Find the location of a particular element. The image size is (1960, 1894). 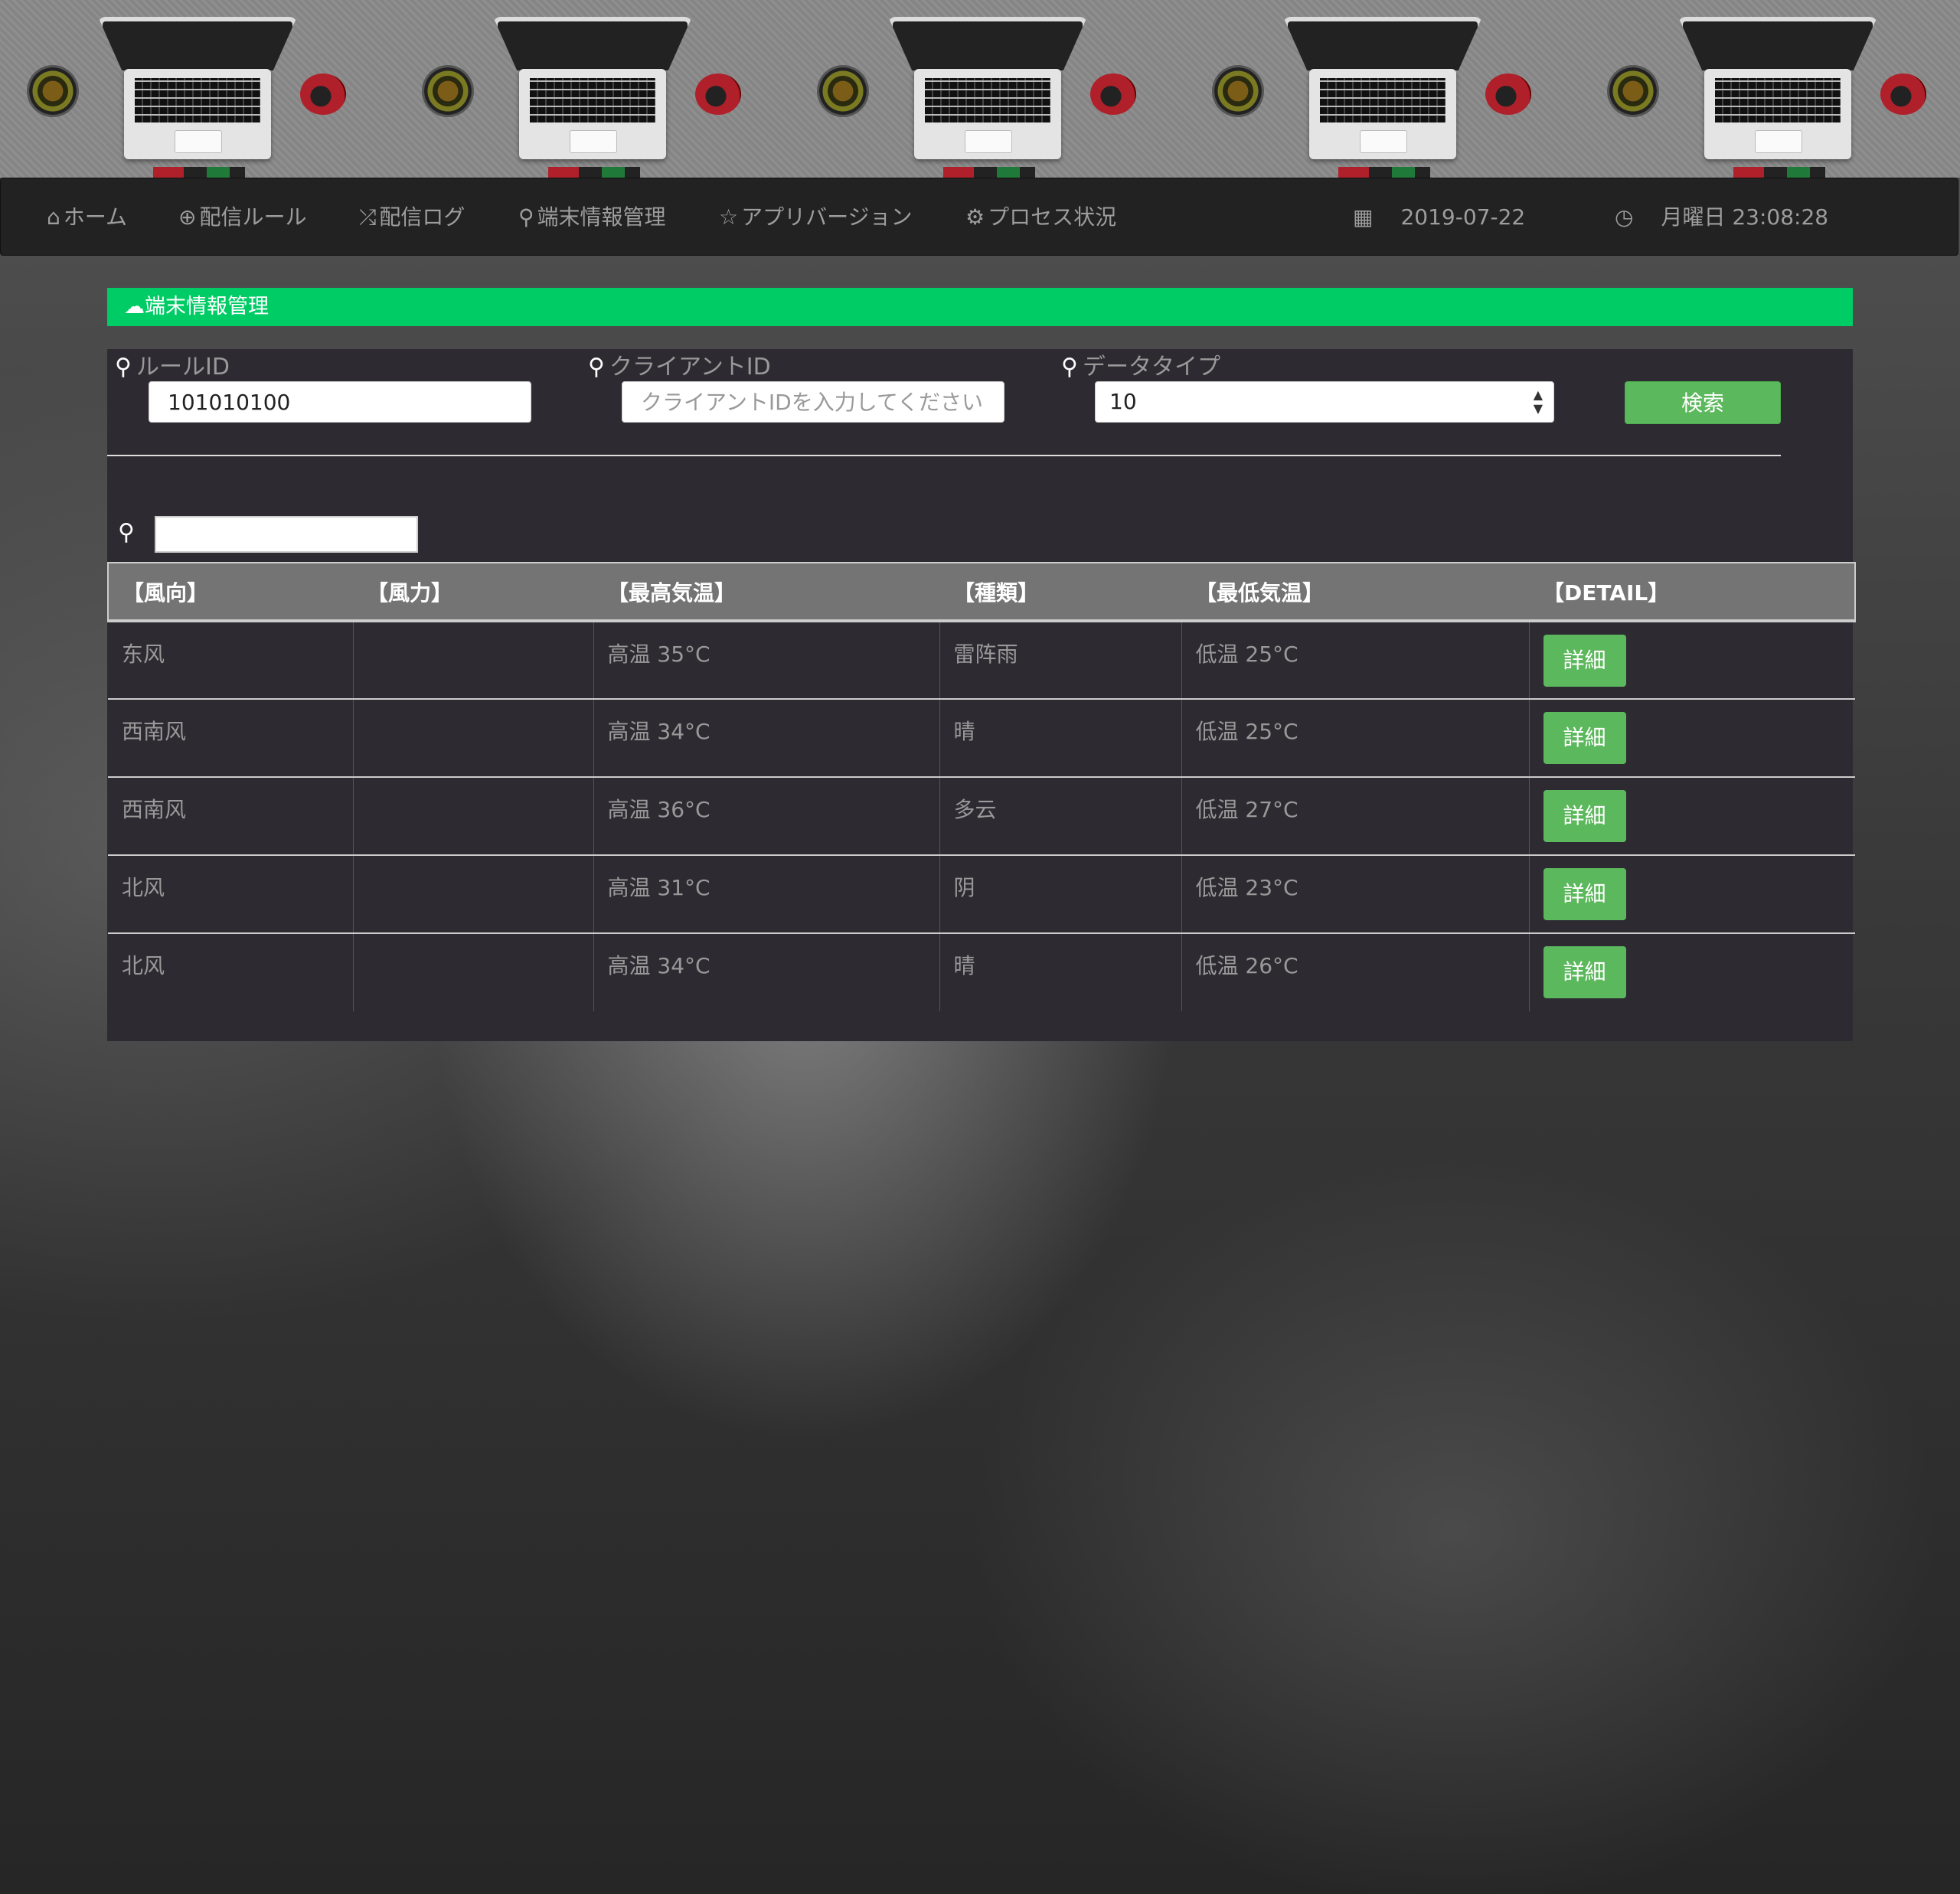

nav-app-version: ☆ アプリバージョン is located at coordinates (816, 217).